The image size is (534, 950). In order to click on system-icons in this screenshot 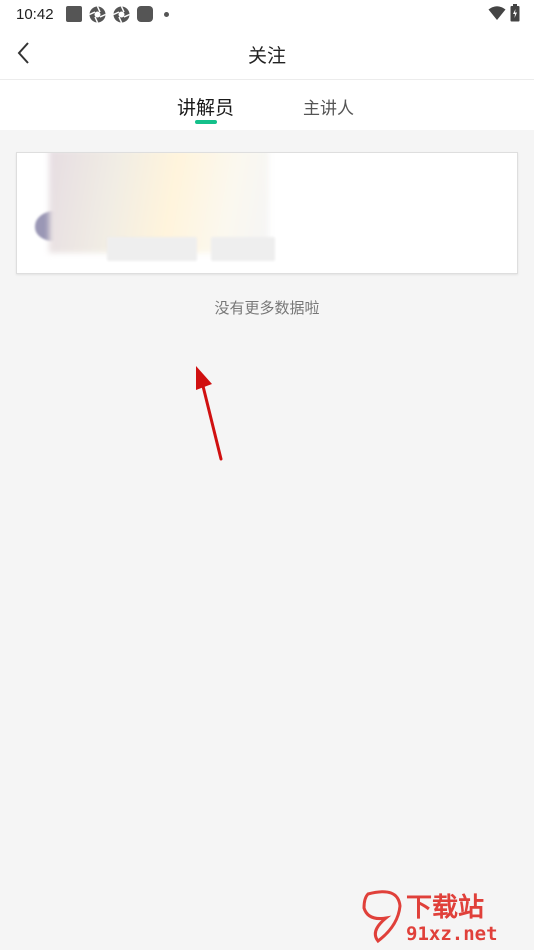, I will do `click(504, 13)`.